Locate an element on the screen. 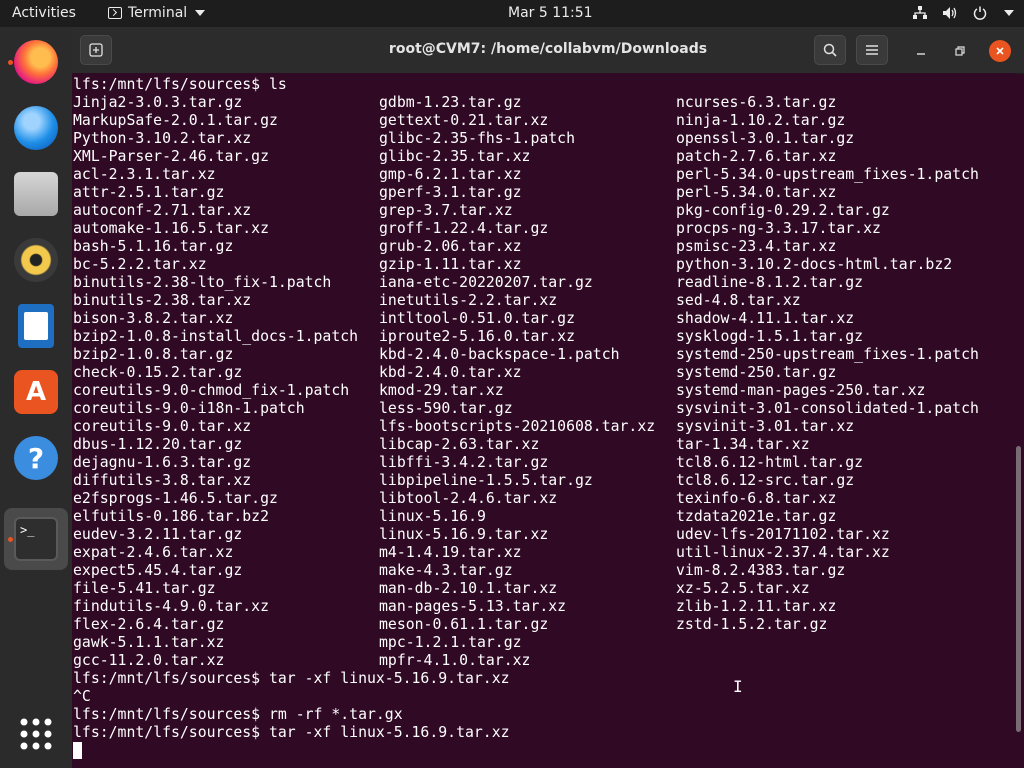 The width and height of the screenshot is (1024, 768). dock-software: A is located at coordinates (36, 392).